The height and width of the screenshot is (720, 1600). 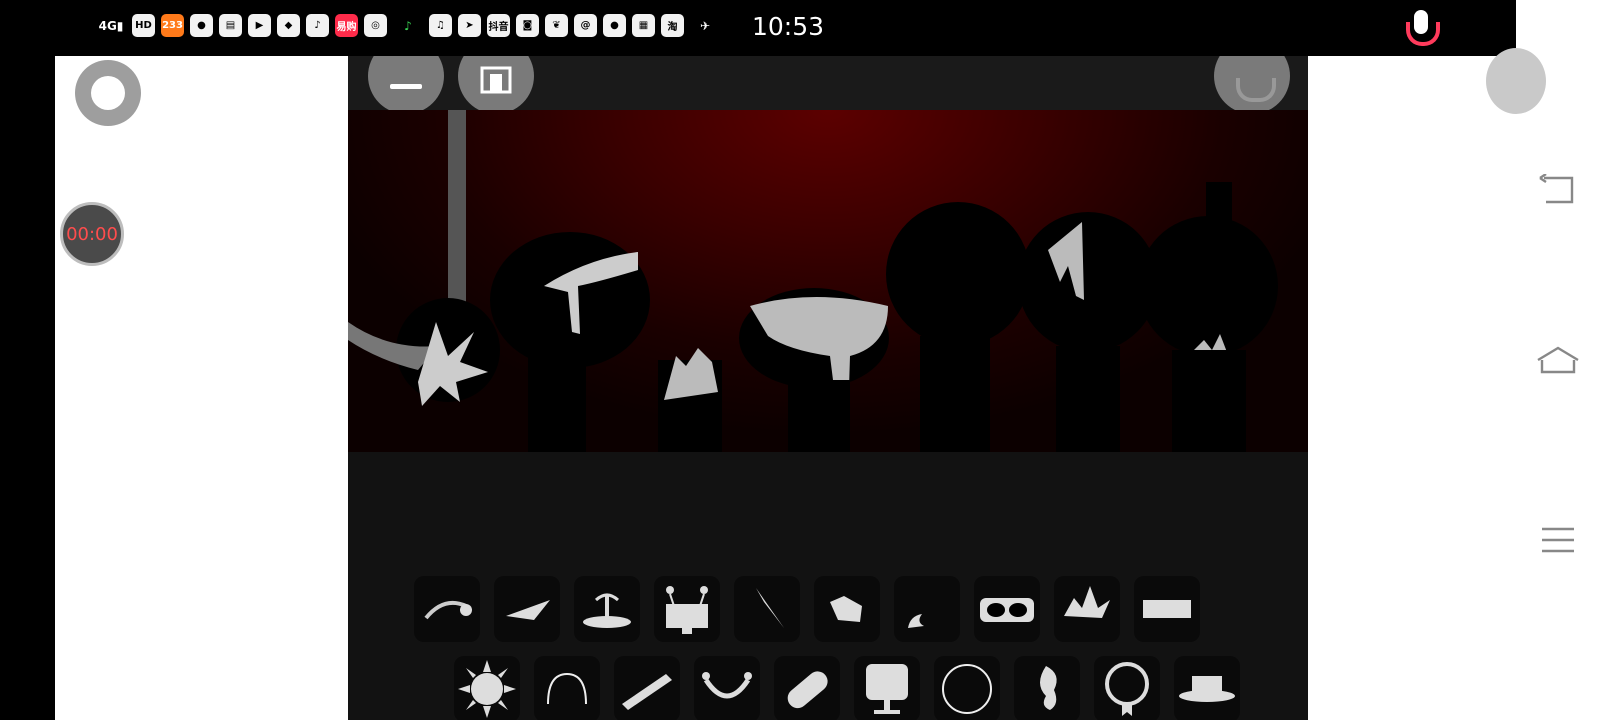 I want to click on chat-icon: ●, so click(x=614, y=25).